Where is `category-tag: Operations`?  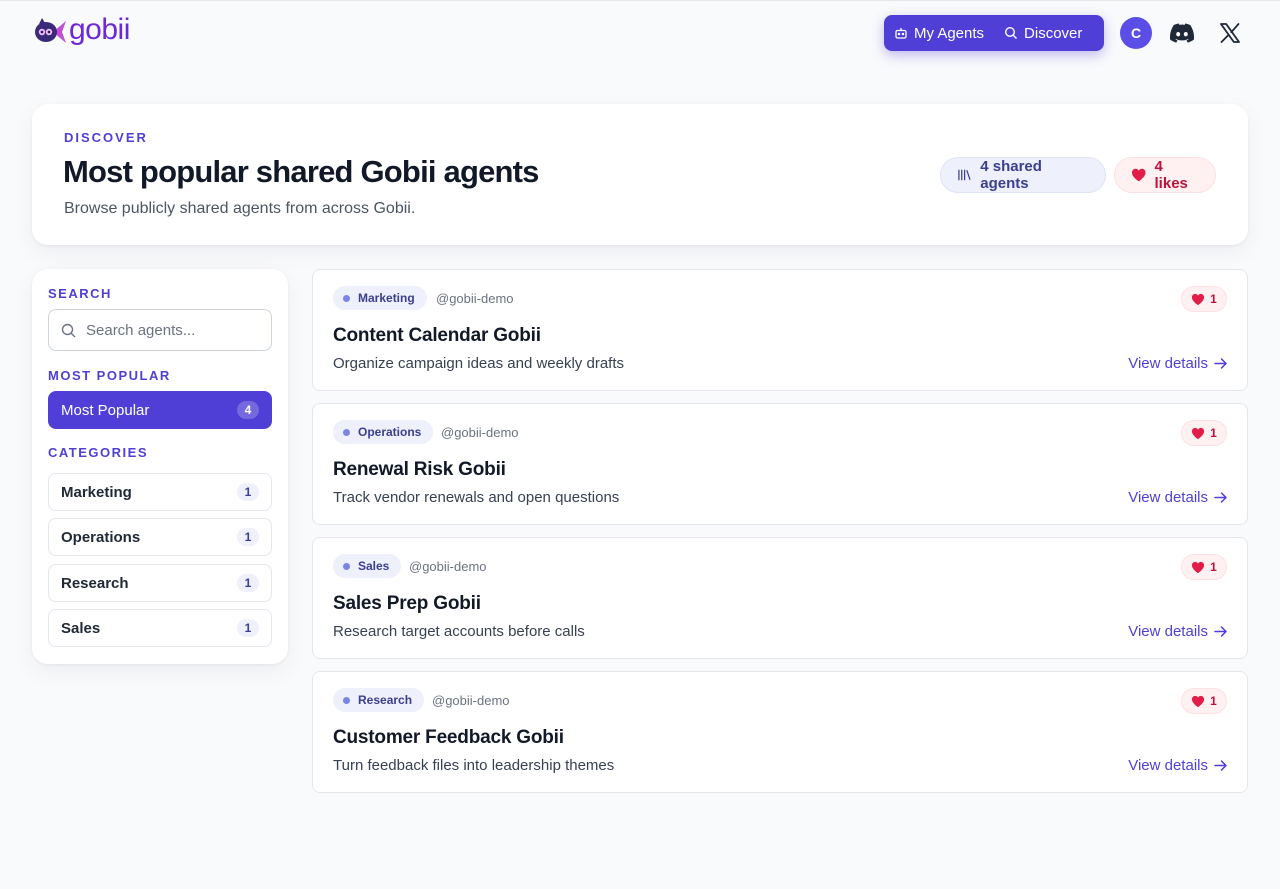 category-tag: Operations is located at coordinates (383, 432).